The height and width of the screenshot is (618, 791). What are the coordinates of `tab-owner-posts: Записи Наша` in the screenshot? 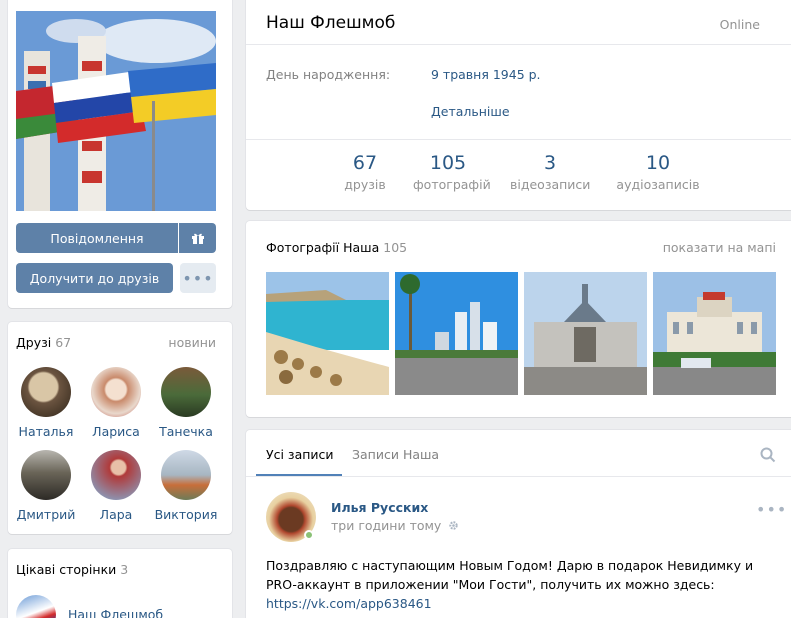 It's located at (395, 454).